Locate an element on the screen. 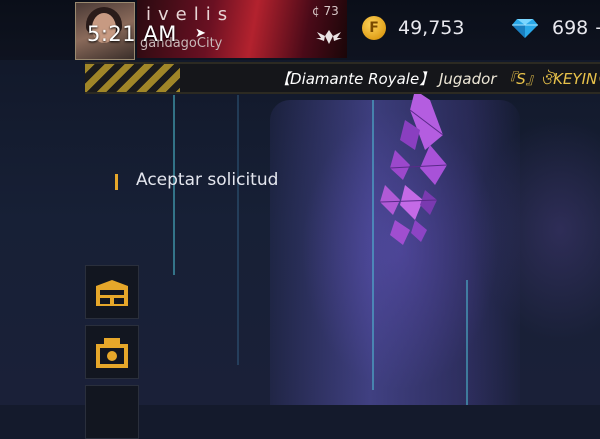 The height and width of the screenshot is (439, 600). diamond-icon is located at coordinates (525, 28).